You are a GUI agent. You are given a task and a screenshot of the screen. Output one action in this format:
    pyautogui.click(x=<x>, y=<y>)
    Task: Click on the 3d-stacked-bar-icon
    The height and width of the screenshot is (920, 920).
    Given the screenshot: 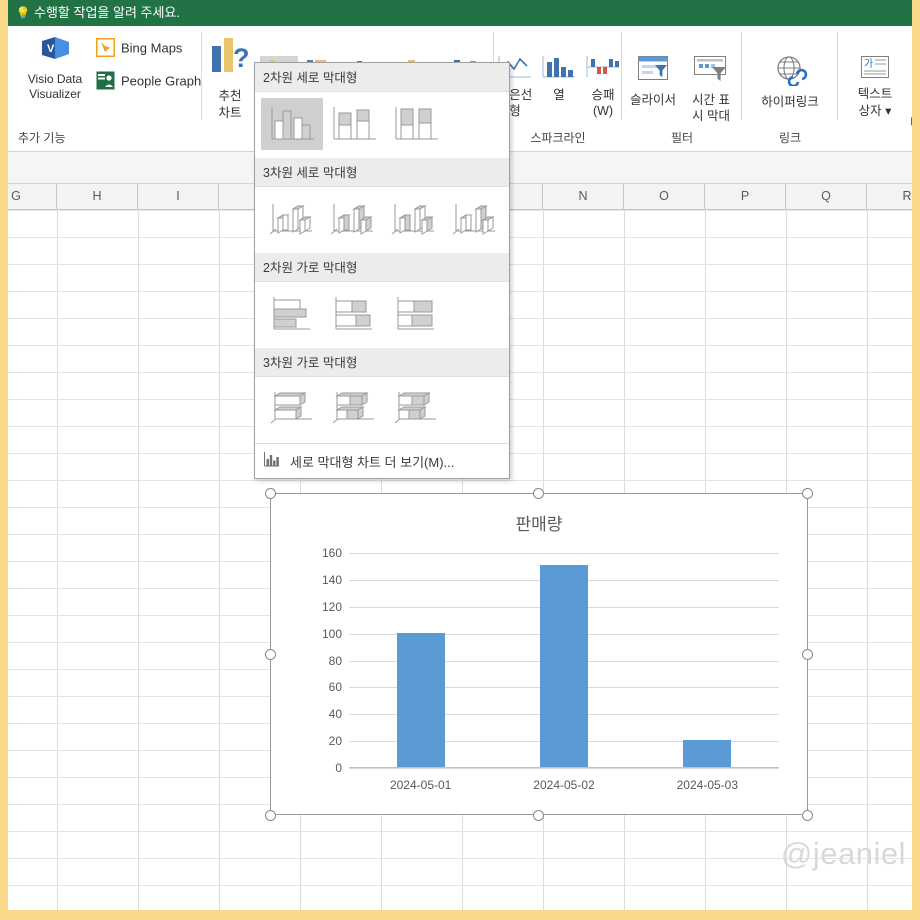 What is the action you would take?
    pyautogui.click(x=353, y=408)
    